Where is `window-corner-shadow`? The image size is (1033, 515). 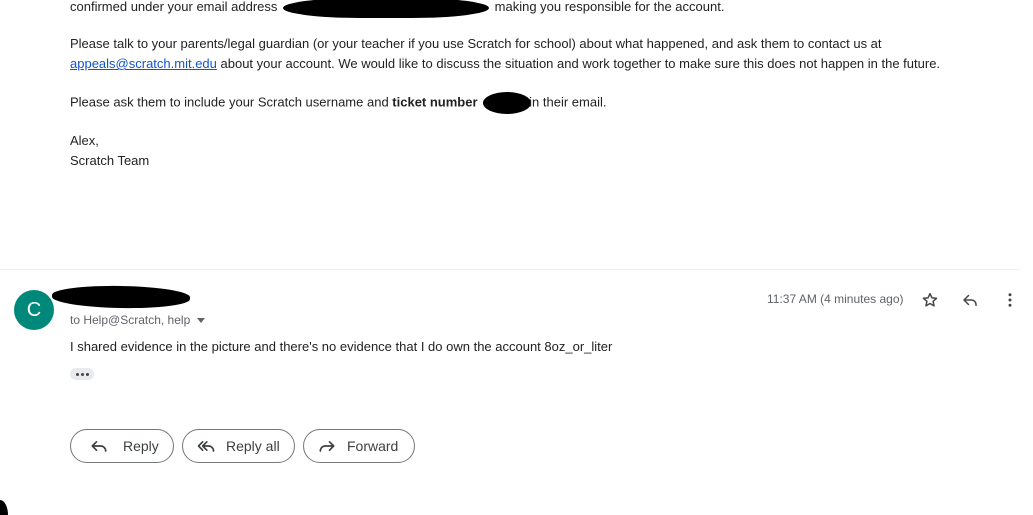
window-corner-shadow is located at coordinates (4, 507).